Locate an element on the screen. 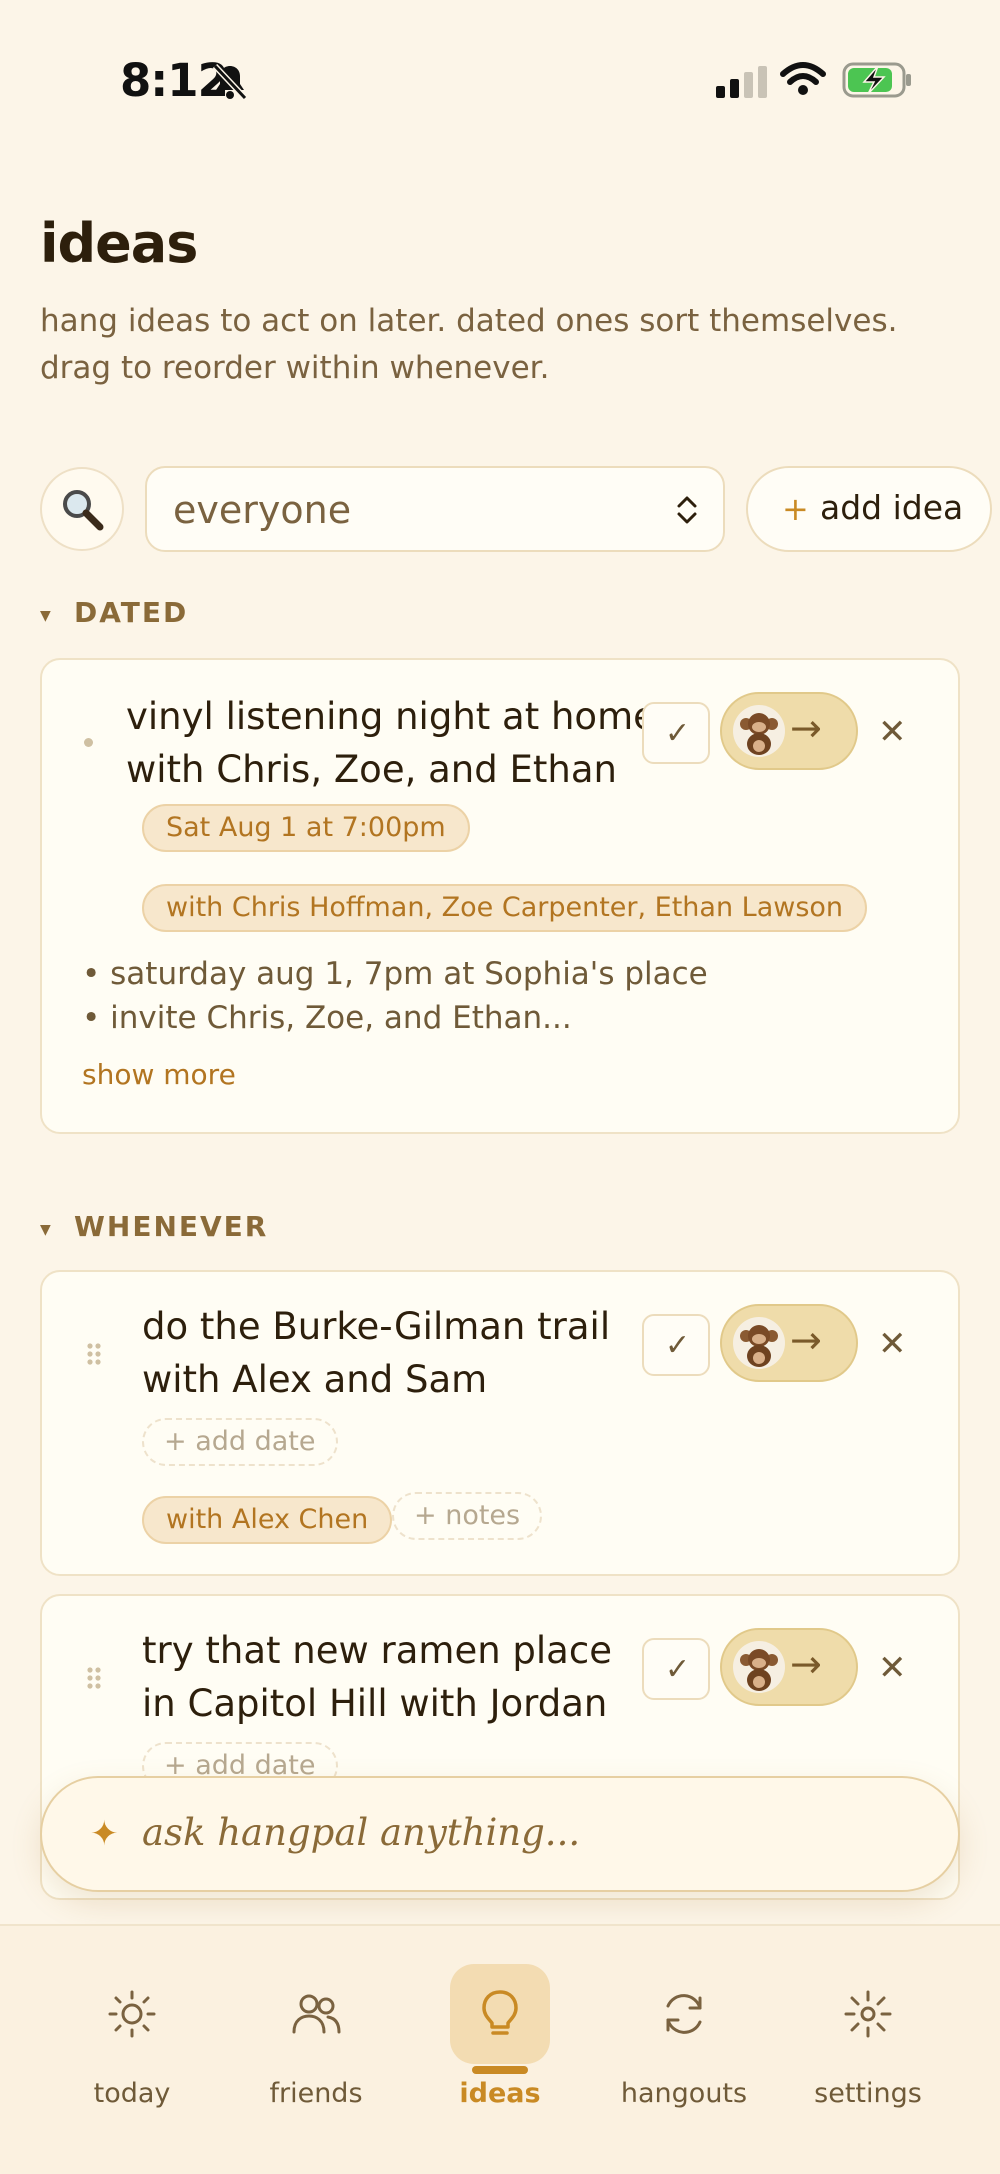  battery-charging-icon is located at coordinates (876, 80).